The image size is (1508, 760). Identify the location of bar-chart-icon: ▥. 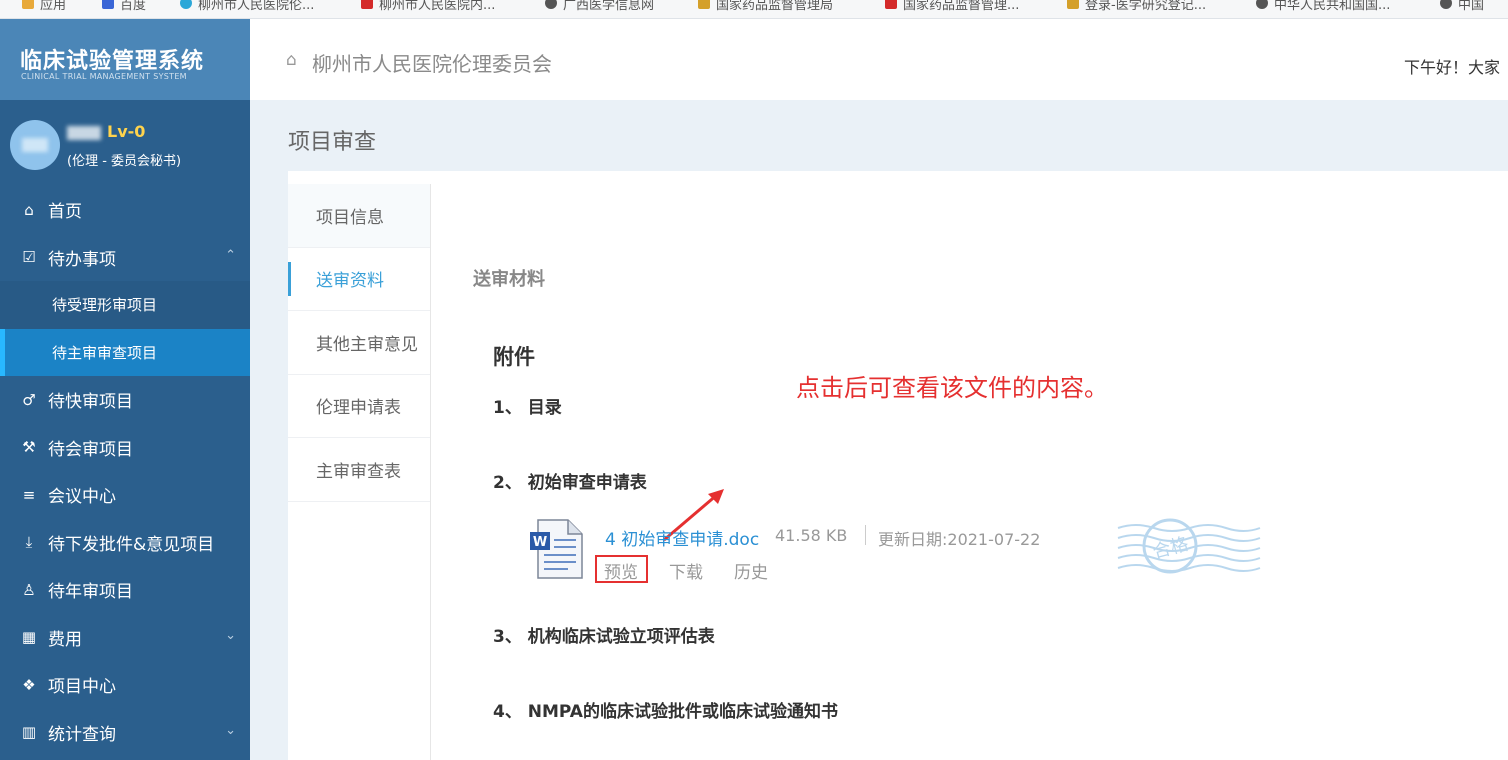
(29, 732).